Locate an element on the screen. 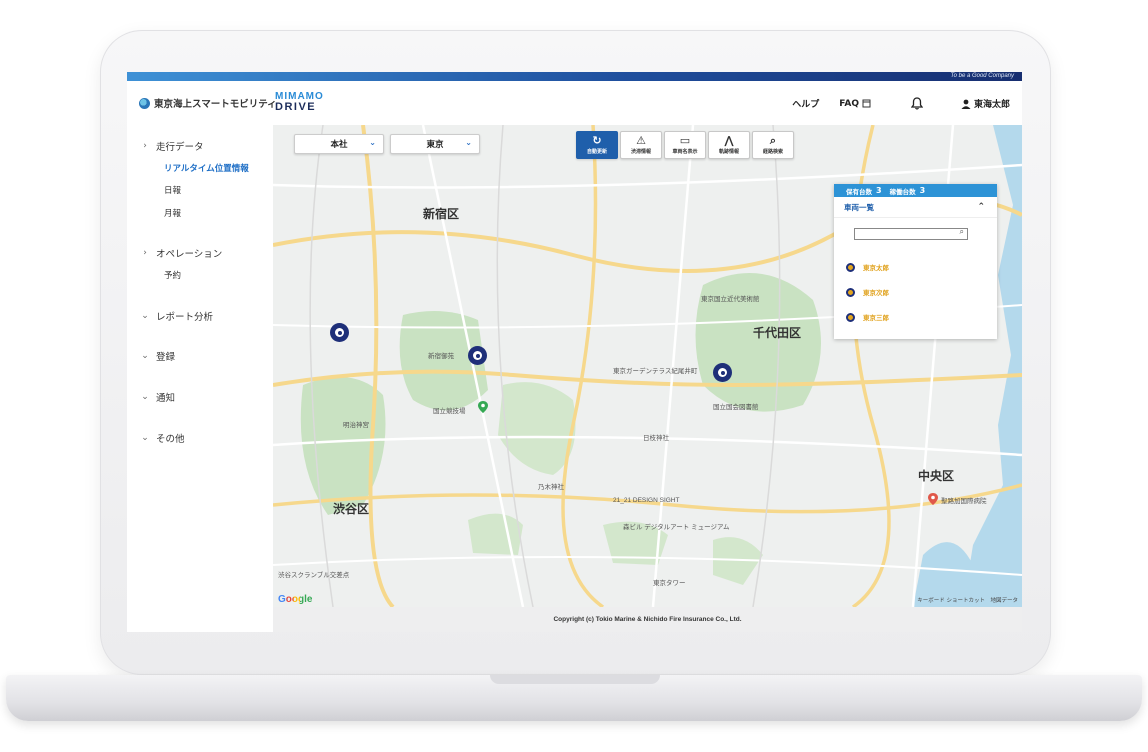 This screenshot has height=752, width=1148. vehicle-count-bar: 保有台数 3 稼働台数 3 is located at coordinates (915, 190).